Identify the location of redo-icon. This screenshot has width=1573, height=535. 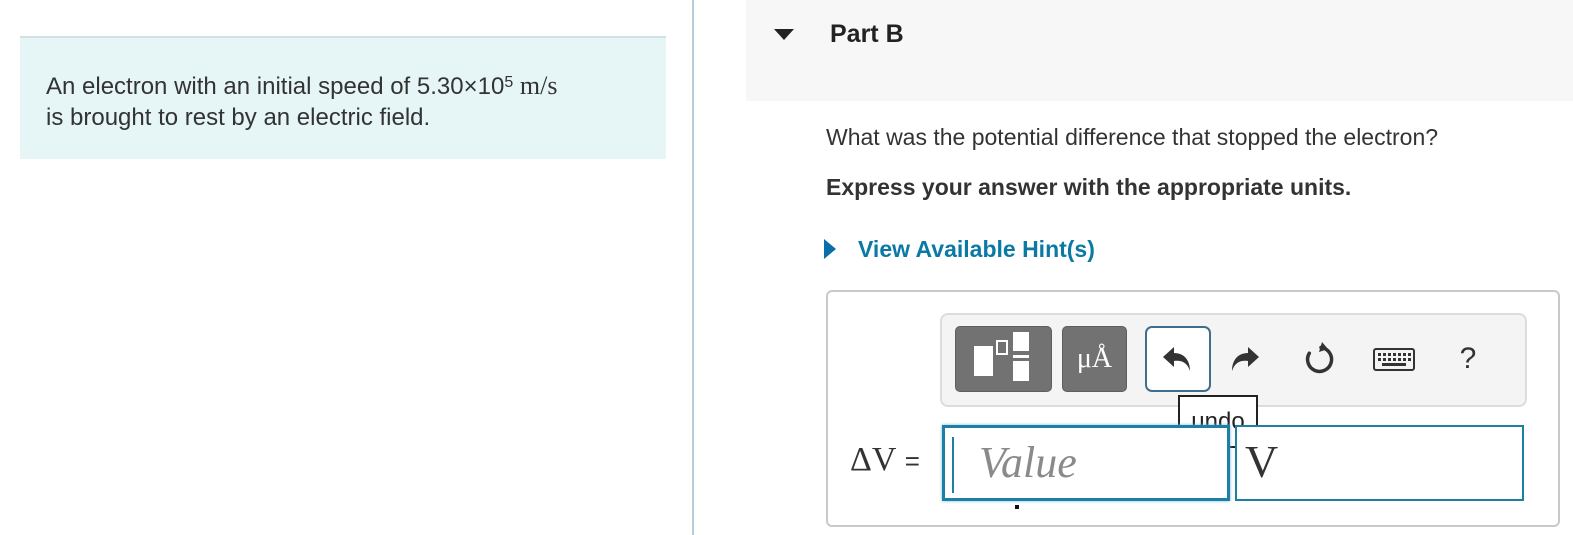
(1245, 359).